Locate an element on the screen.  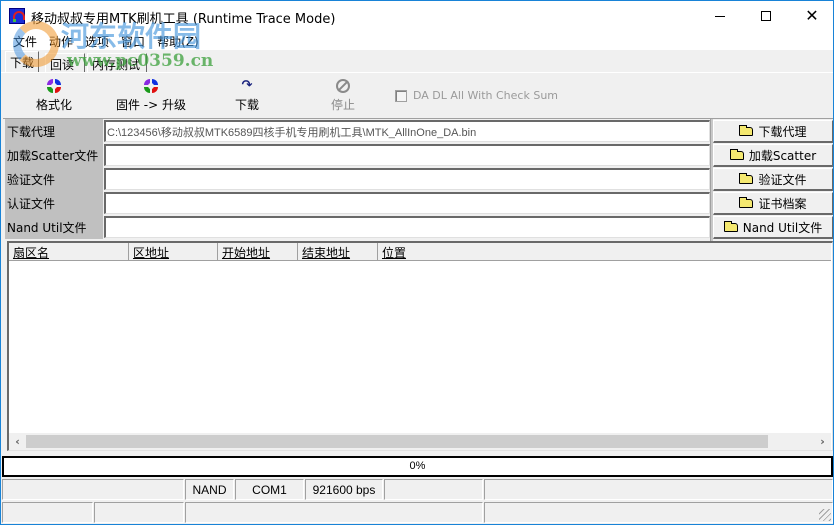
status-com-port: COM1 is located at coordinates (269, 489).